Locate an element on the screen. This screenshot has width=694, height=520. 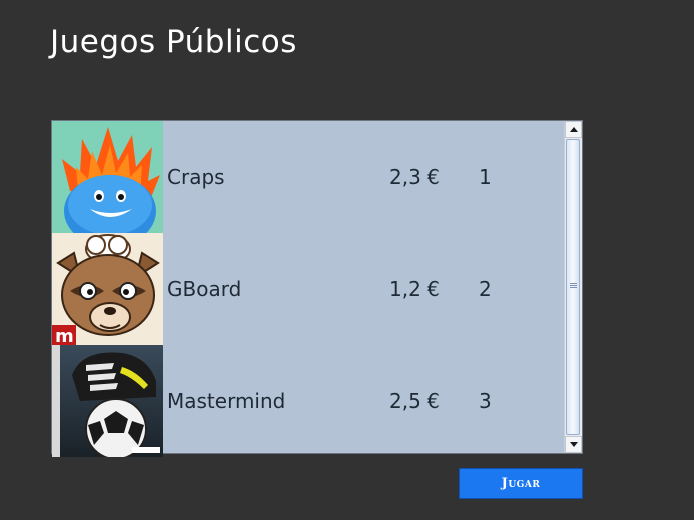
game-name: Craps is located at coordinates (196, 177).